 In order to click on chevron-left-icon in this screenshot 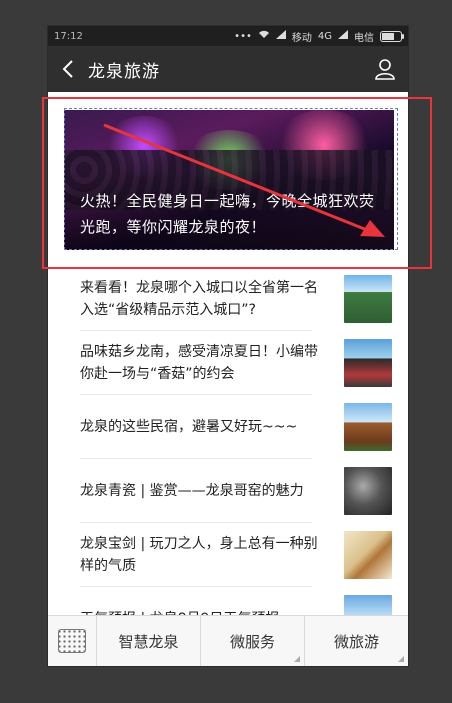, I will do `click(67, 69)`.